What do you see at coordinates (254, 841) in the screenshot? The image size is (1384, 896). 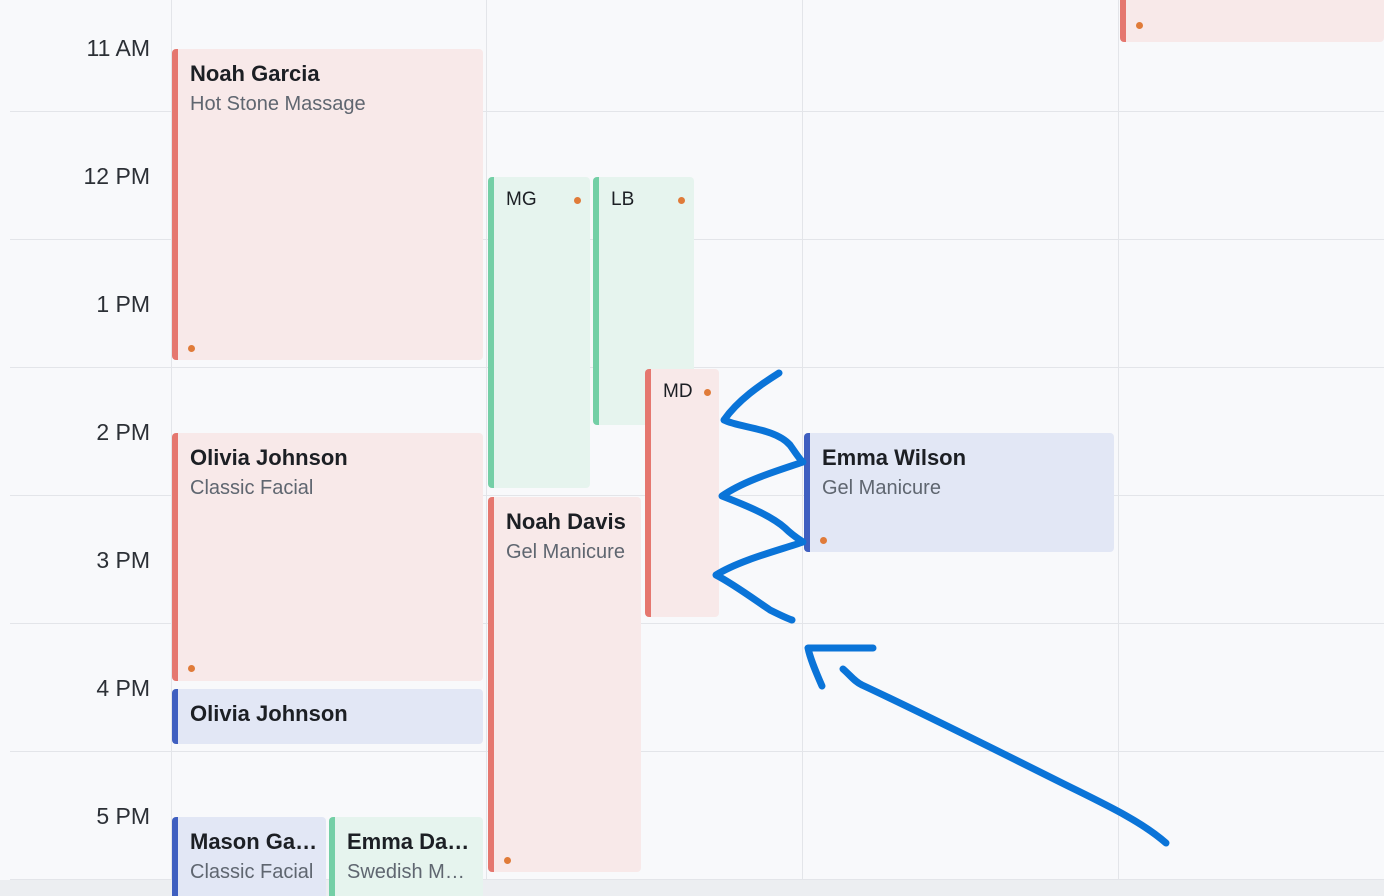 I see `appointment-client: Mason Garcia` at bounding box center [254, 841].